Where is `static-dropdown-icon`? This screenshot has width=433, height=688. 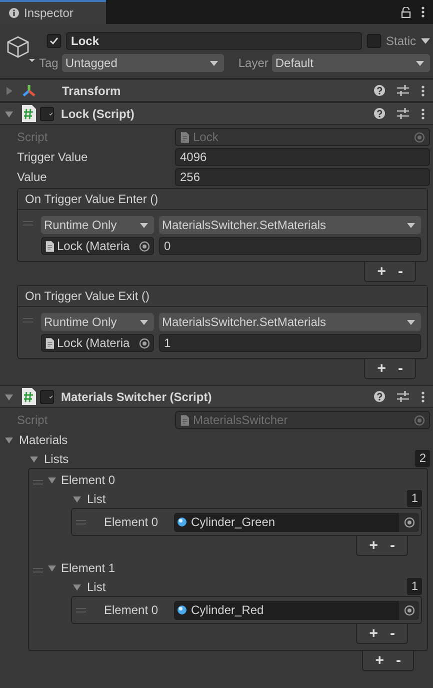
static-dropdown-icon is located at coordinates (425, 41).